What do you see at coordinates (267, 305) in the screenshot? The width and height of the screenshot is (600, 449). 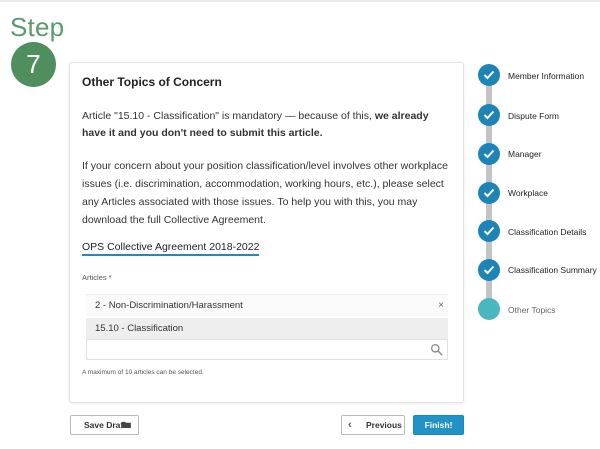 I see `selected-article: 2 - Non-Discrimination/Harassment ×` at bounding box center [267, 305].